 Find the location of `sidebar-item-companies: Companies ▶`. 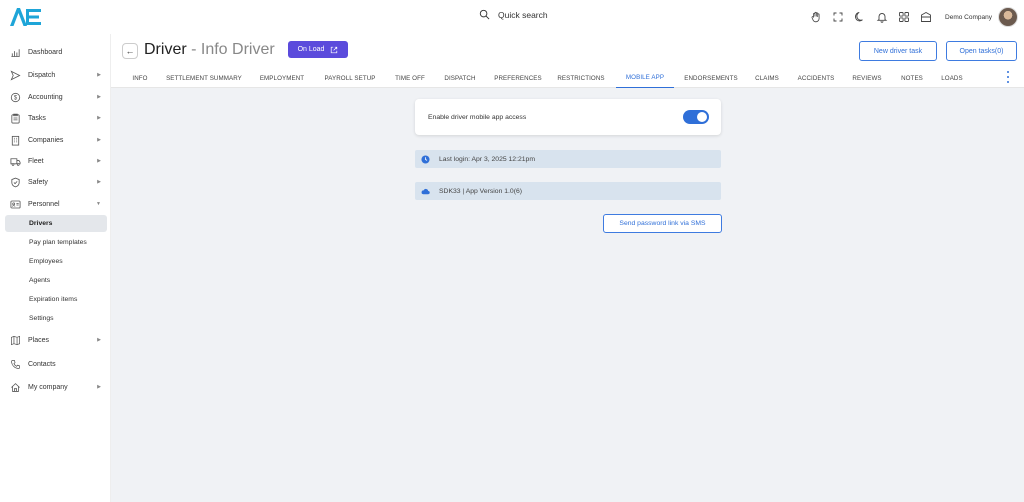

sidebar-item-companies: Companies ▶ is located at coordinates (55, 140).